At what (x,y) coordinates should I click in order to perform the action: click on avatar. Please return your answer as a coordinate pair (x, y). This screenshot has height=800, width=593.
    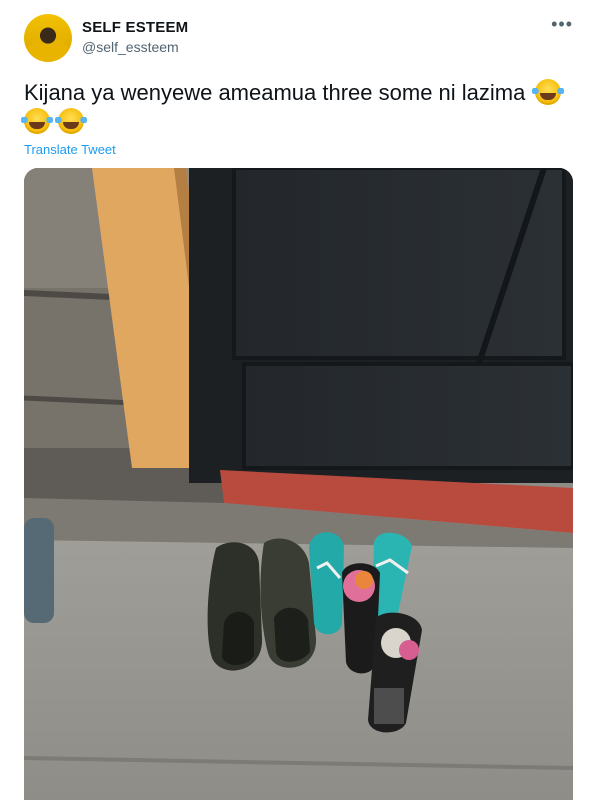
    Looking at the image, I should click on (48, 38).